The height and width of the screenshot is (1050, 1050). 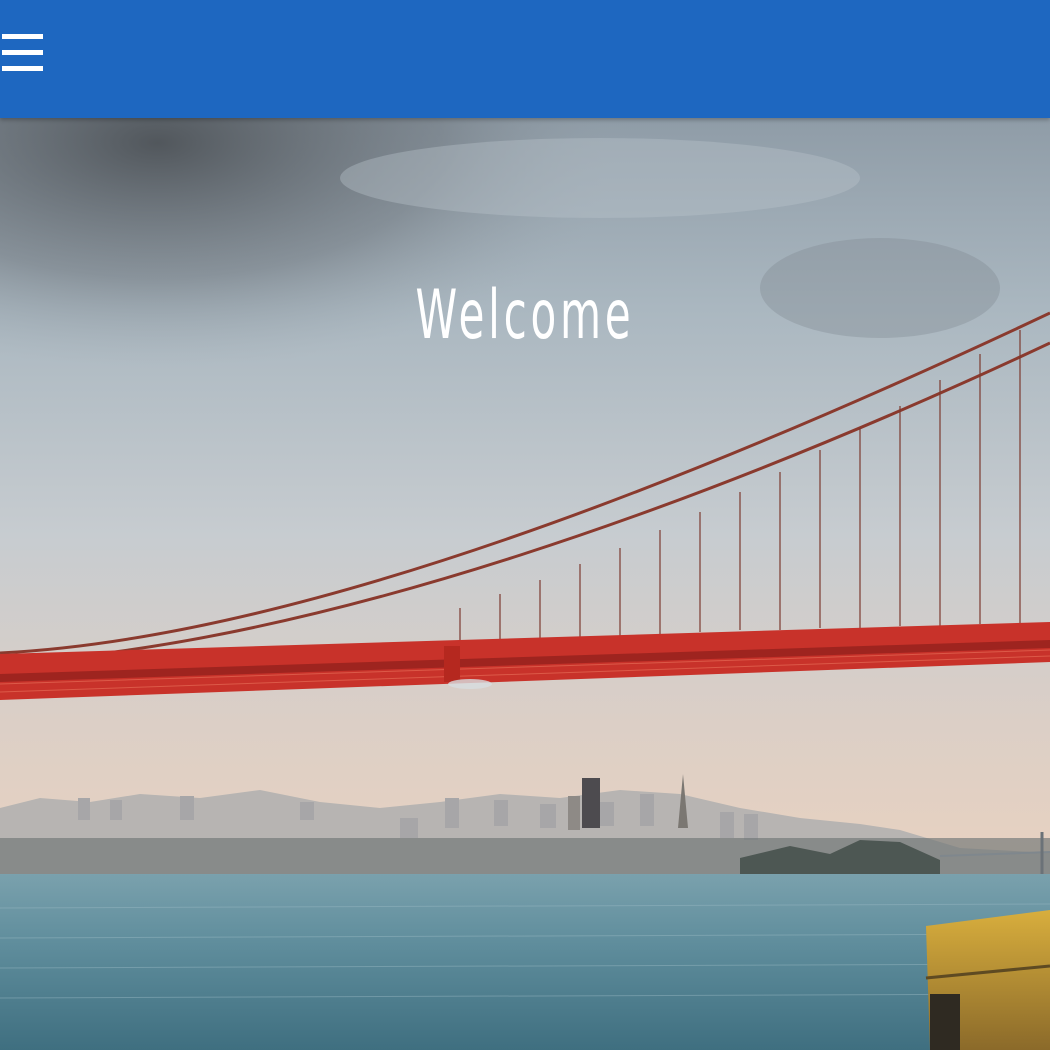 What do you see at coordinates (525, 59) in the screenshot?
I see `top-app-bar` at bounding box center [525, 59].